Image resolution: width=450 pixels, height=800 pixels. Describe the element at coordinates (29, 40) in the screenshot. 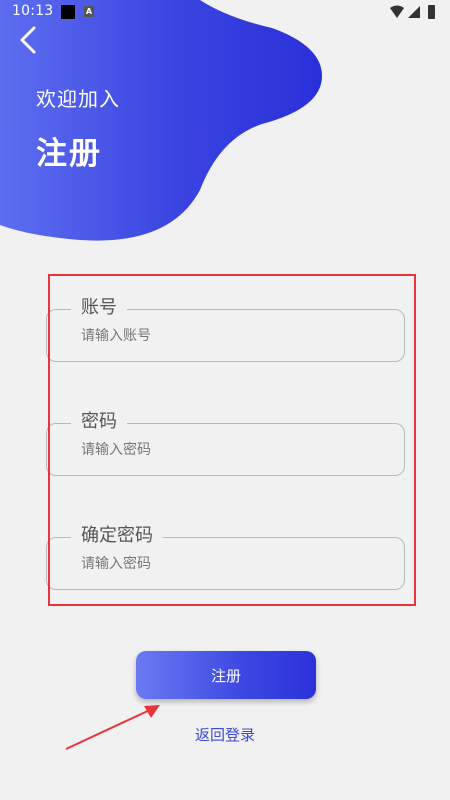

I see `back-arrow-icon` at that location.